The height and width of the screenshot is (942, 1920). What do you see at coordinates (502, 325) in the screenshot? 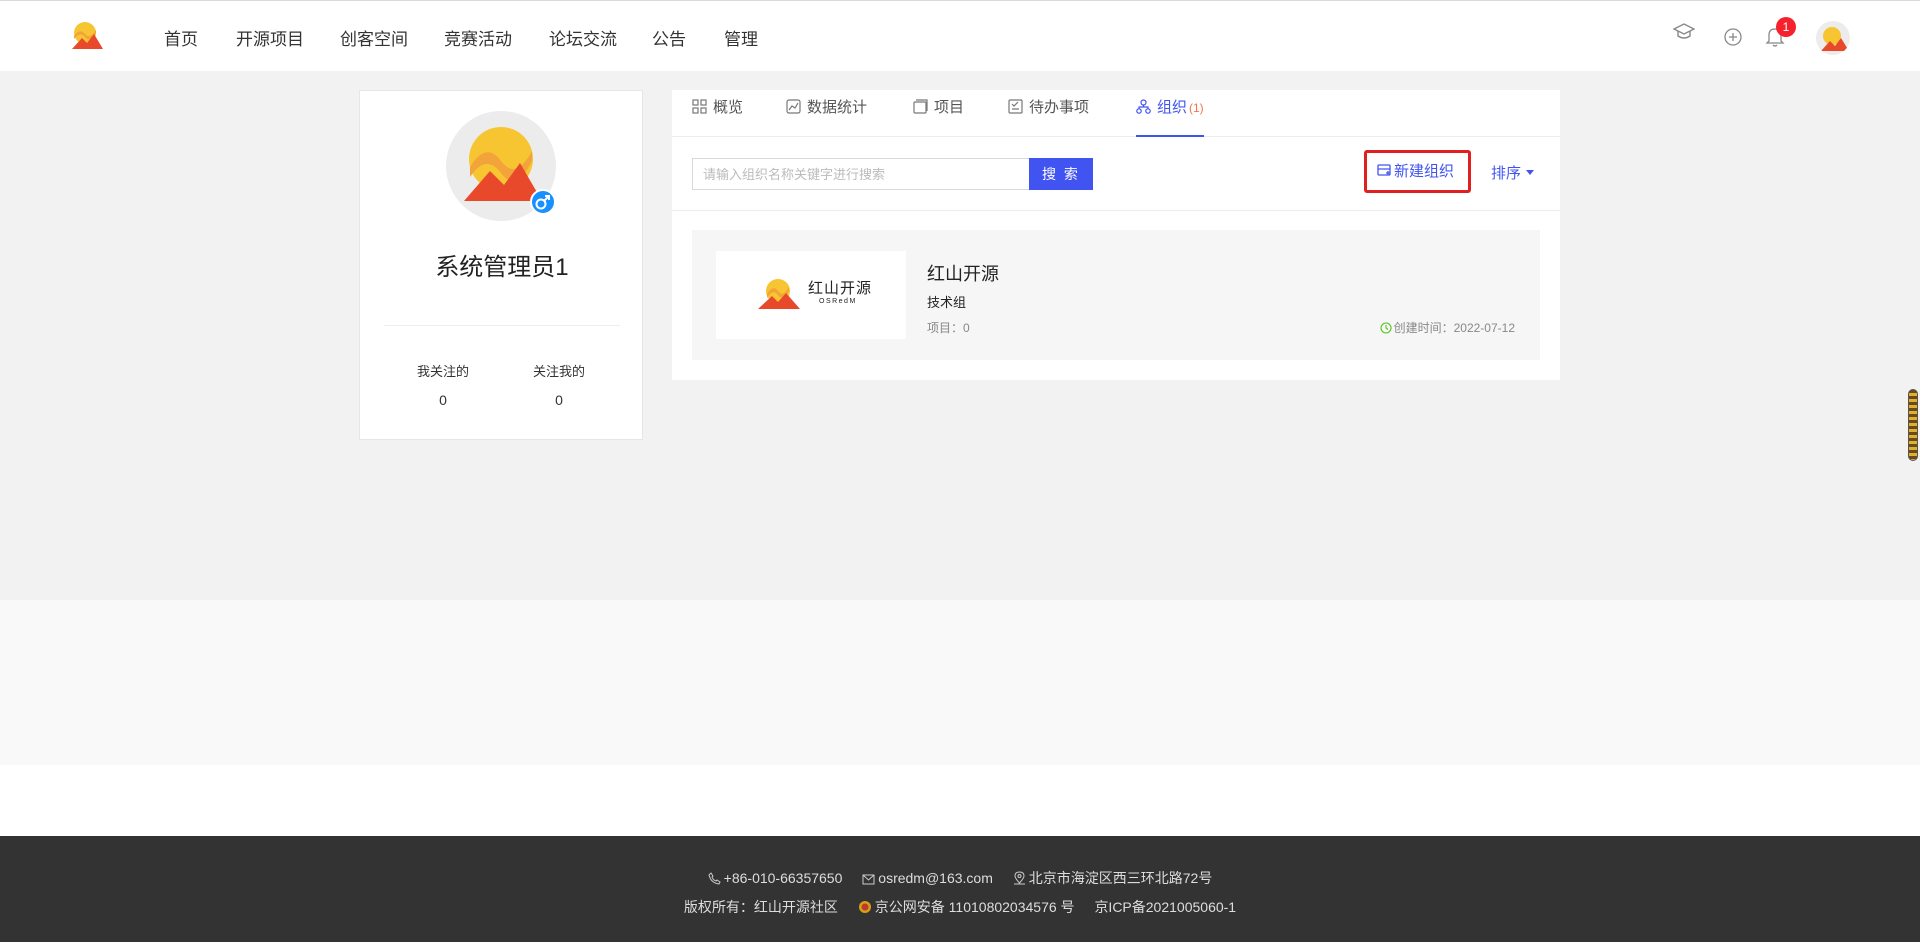
I see `profile-divider` at bounding box center [502, 325].